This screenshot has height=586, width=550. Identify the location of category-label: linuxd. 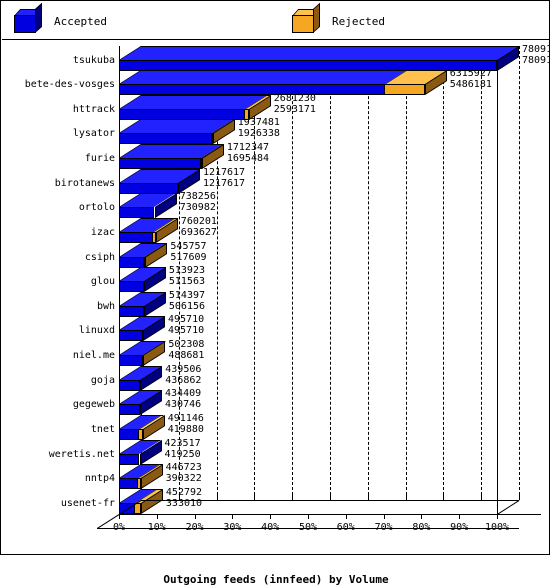
(96, 331).